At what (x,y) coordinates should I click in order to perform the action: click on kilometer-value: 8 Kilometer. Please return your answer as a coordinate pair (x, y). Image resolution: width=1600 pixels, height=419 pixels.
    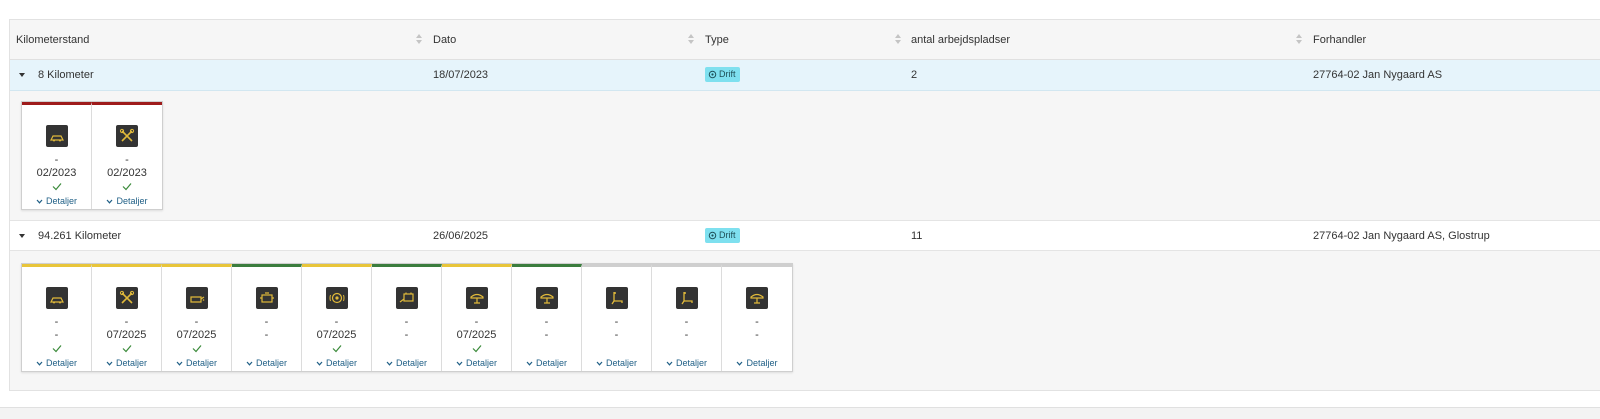
    Looking at the image, I should click on (66, 75).